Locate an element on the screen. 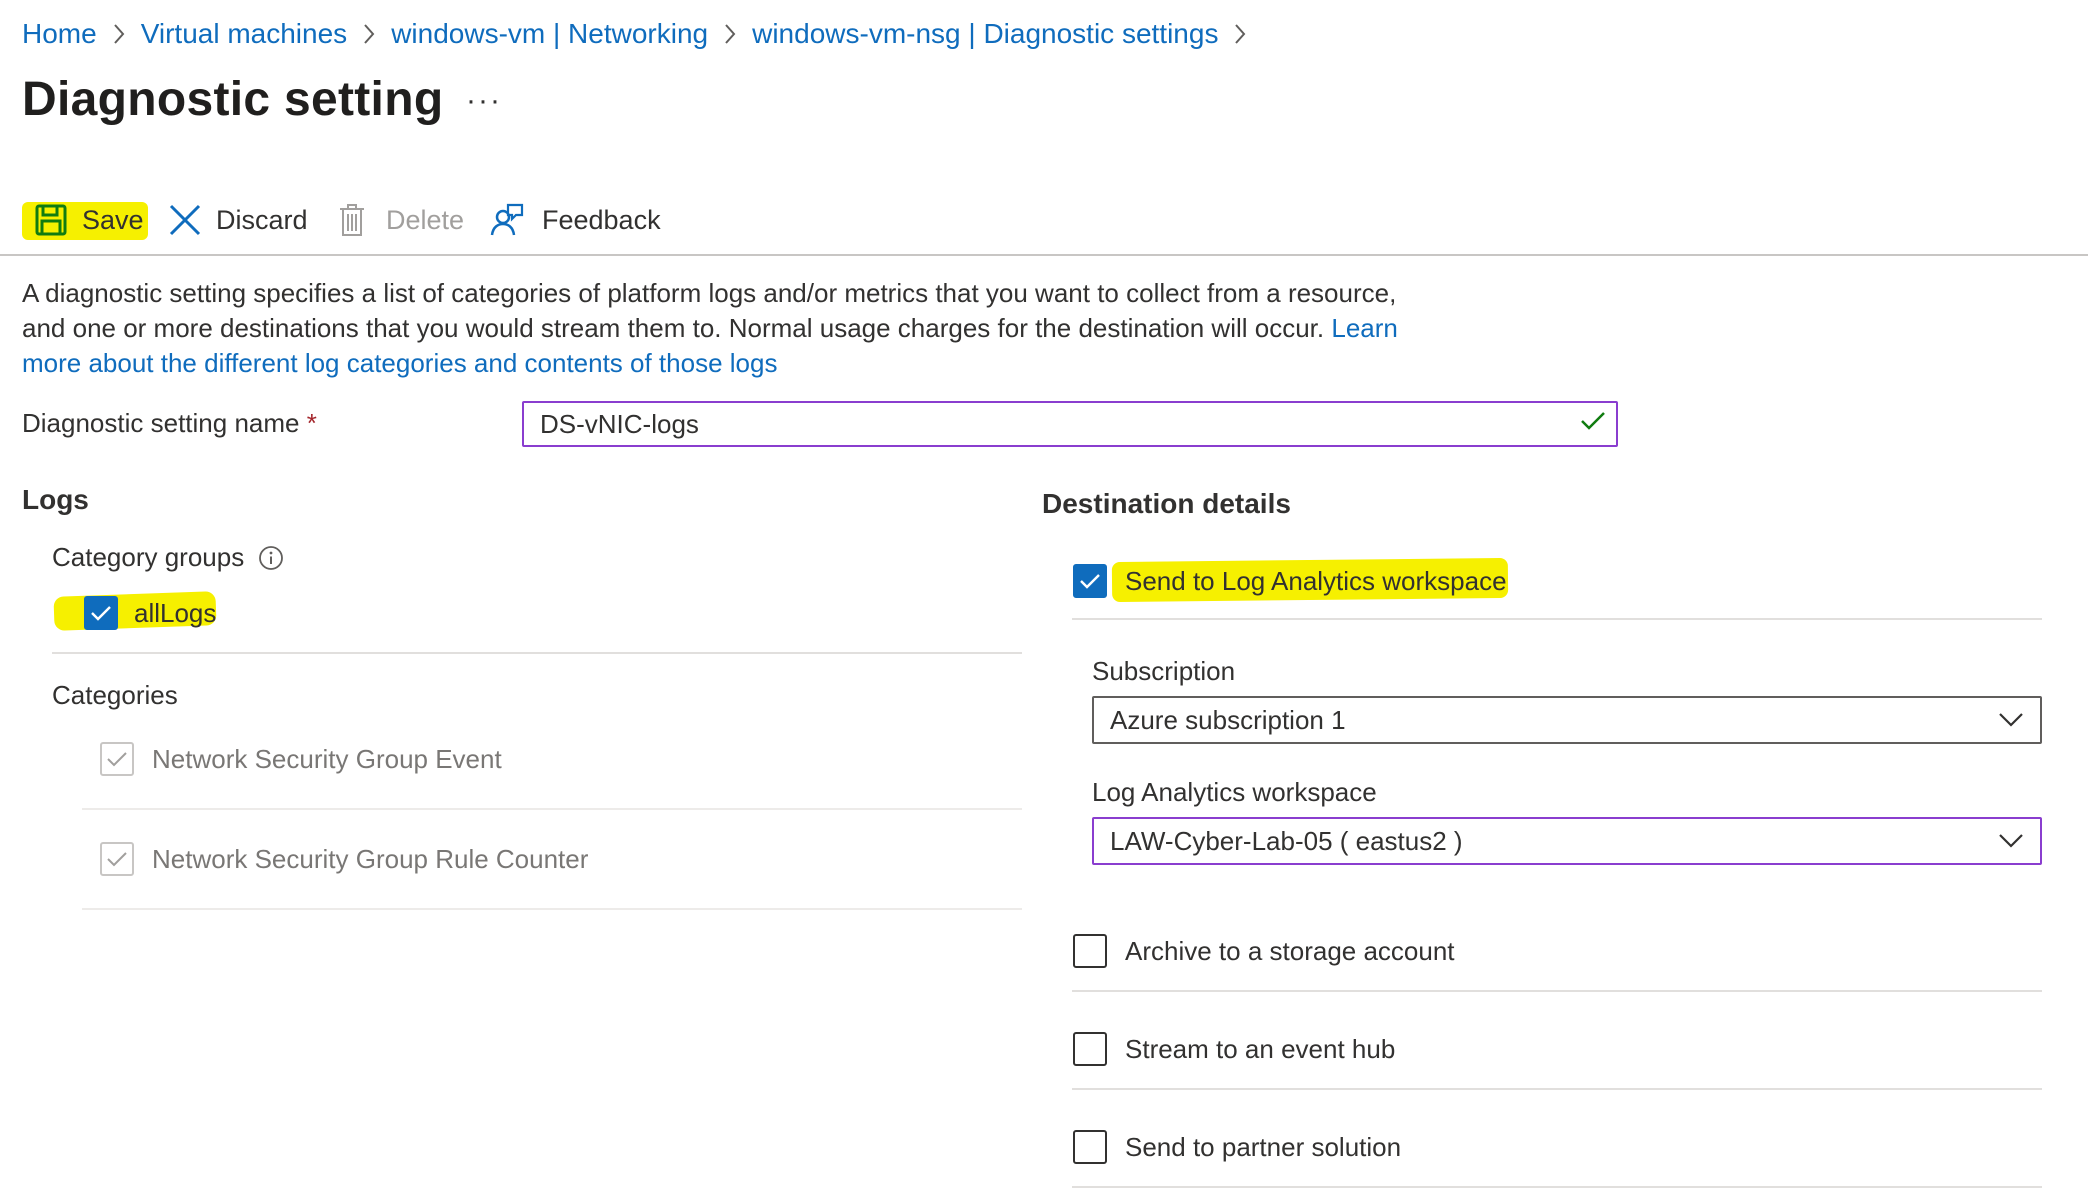 Image resolution: width=2088 pixels, height=1196 pixels. breadcrumb-virtual-machines: Virtual machines is located at coordinates (244, 34).